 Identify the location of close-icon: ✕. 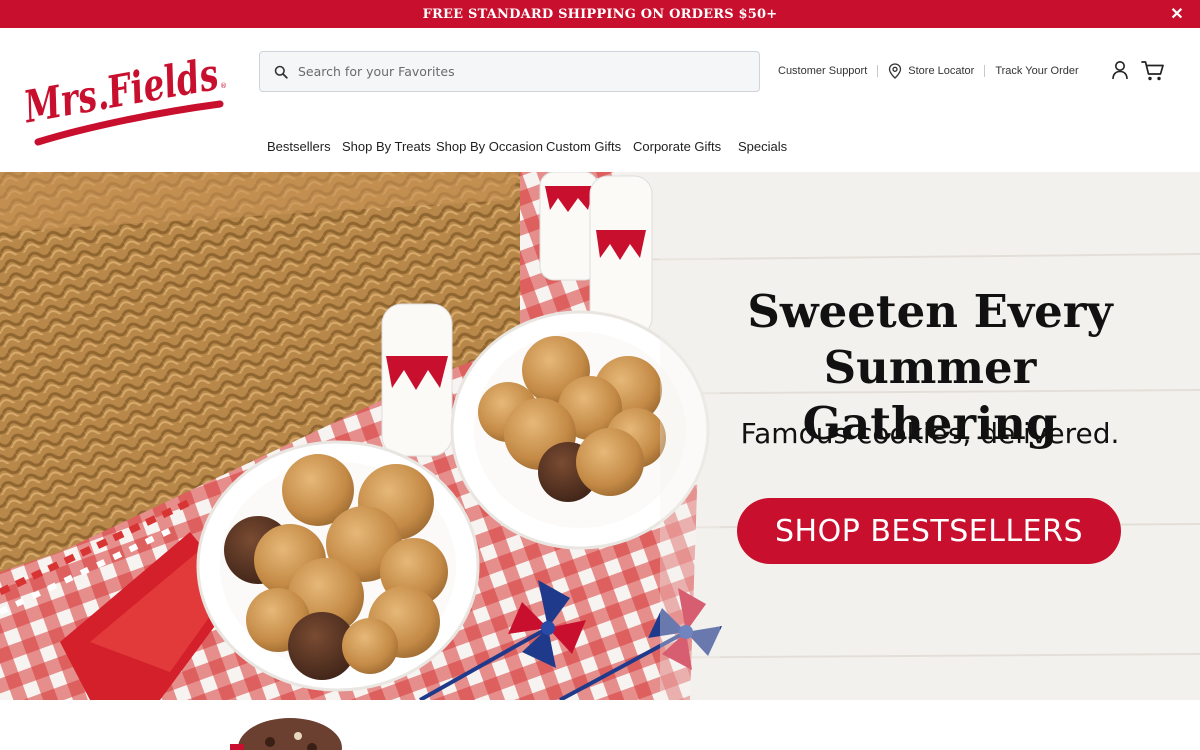
(1177, 14).